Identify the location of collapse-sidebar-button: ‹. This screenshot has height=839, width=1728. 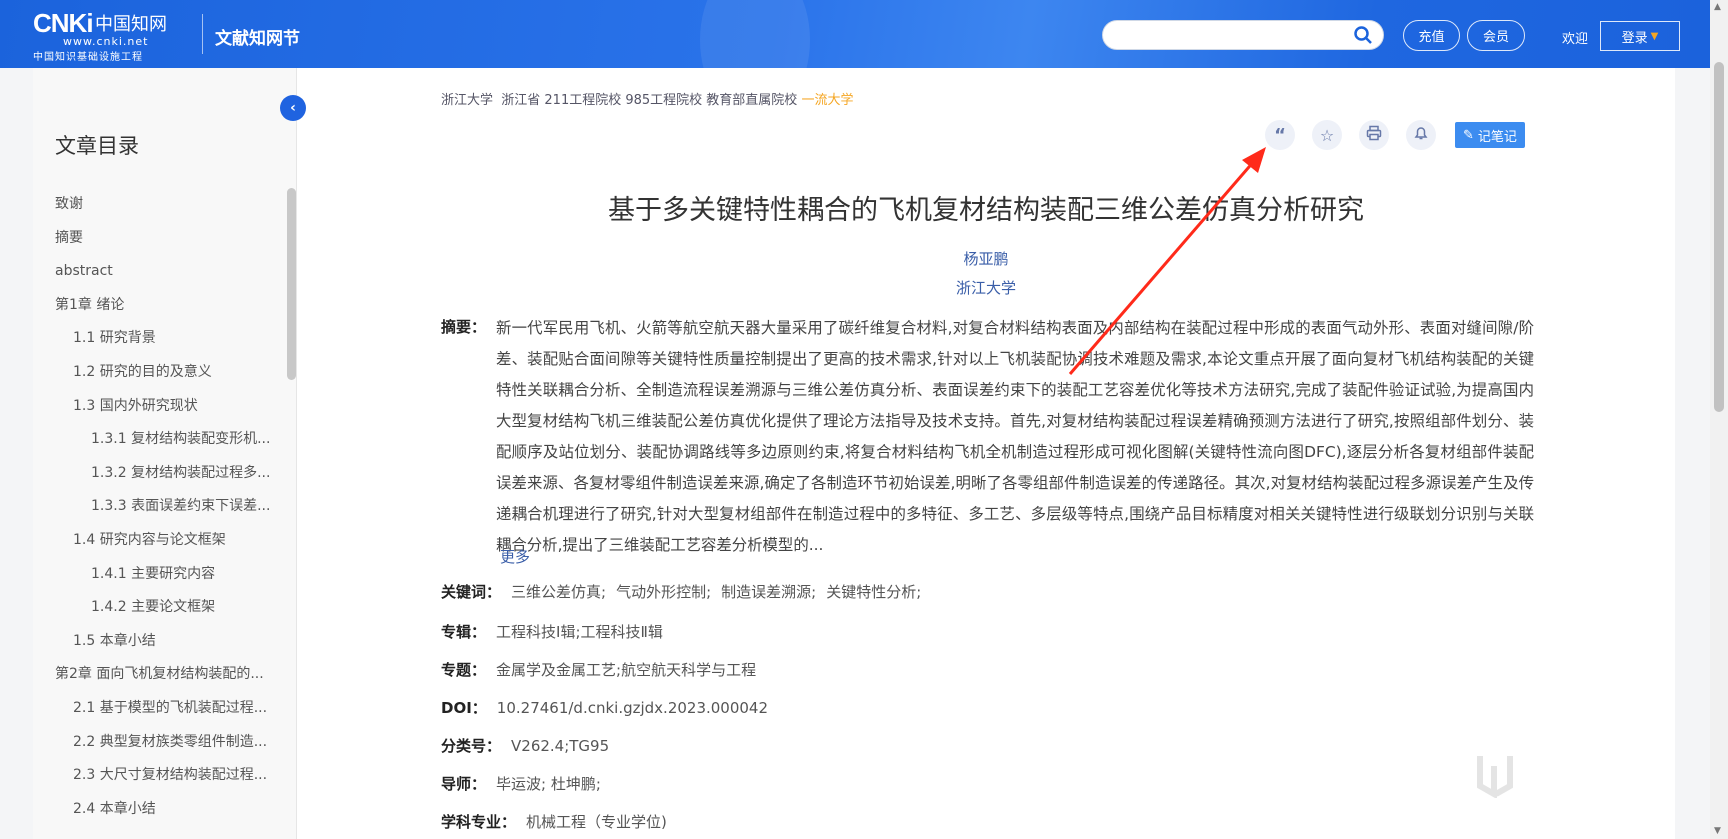
(293, 108).